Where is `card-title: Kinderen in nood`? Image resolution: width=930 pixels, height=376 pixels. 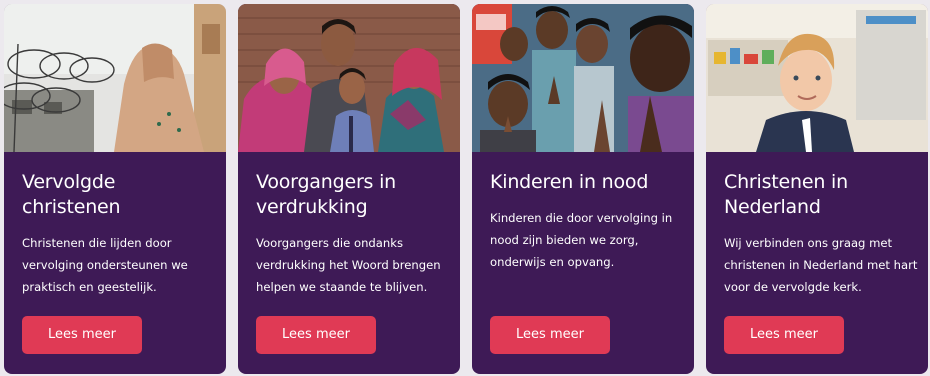
card-title: Kinderen in nood is located at coordinates (569, 182).